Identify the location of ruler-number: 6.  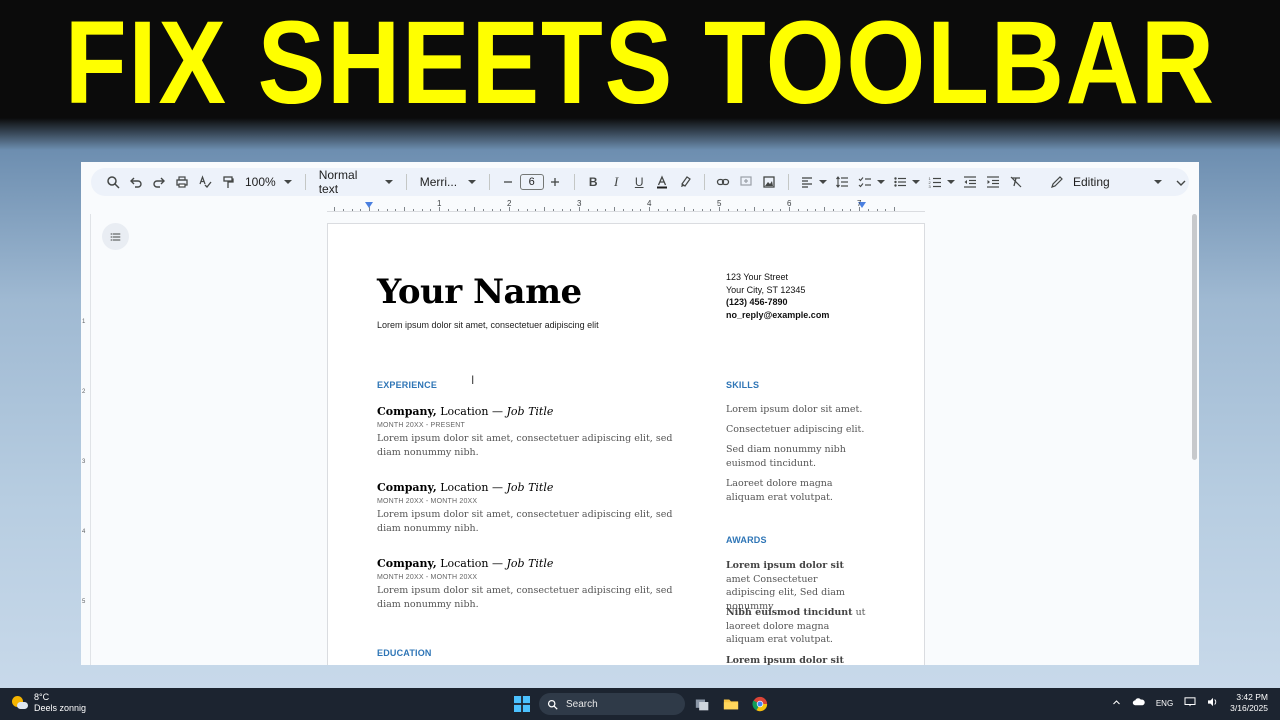
(789, 203).